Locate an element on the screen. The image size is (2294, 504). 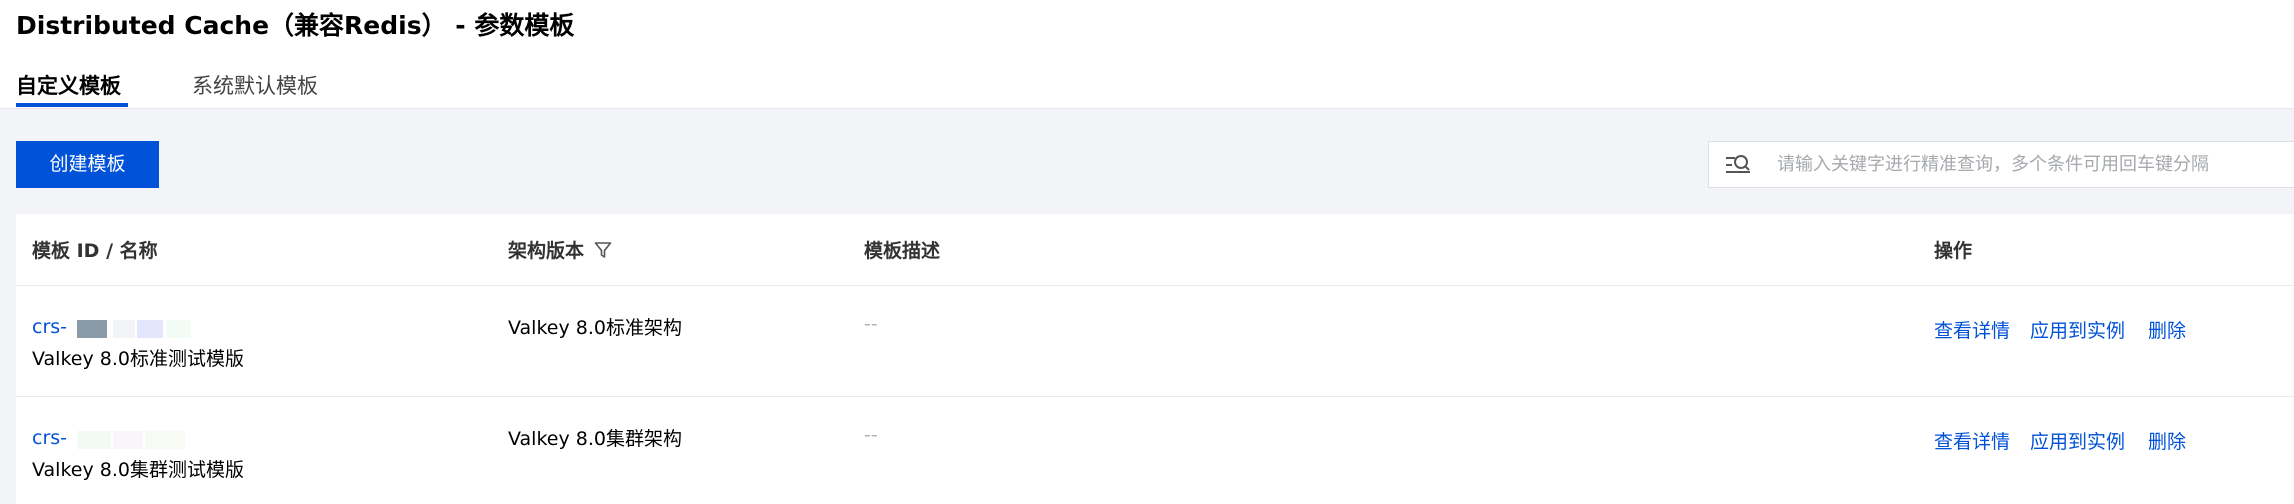
active-tab-indicator is located at coordinates (72, 105).